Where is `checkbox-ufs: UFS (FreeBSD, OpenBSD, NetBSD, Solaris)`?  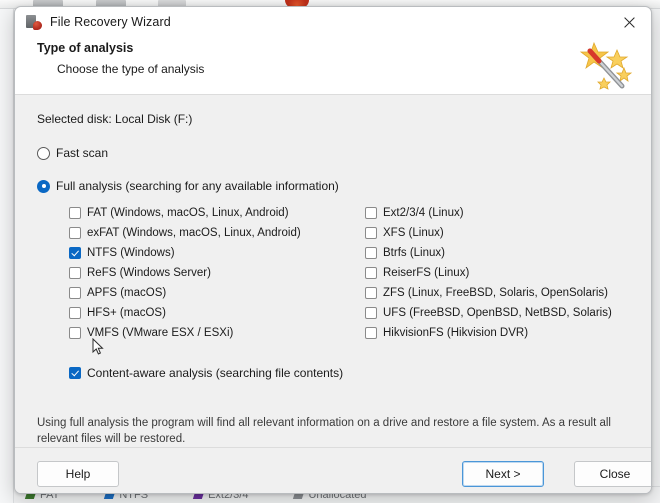 checkbox-ufs: UFS (FreeBSD, OpenBSD, NetBSD, Solaris) is located at coordinates (497, 313).